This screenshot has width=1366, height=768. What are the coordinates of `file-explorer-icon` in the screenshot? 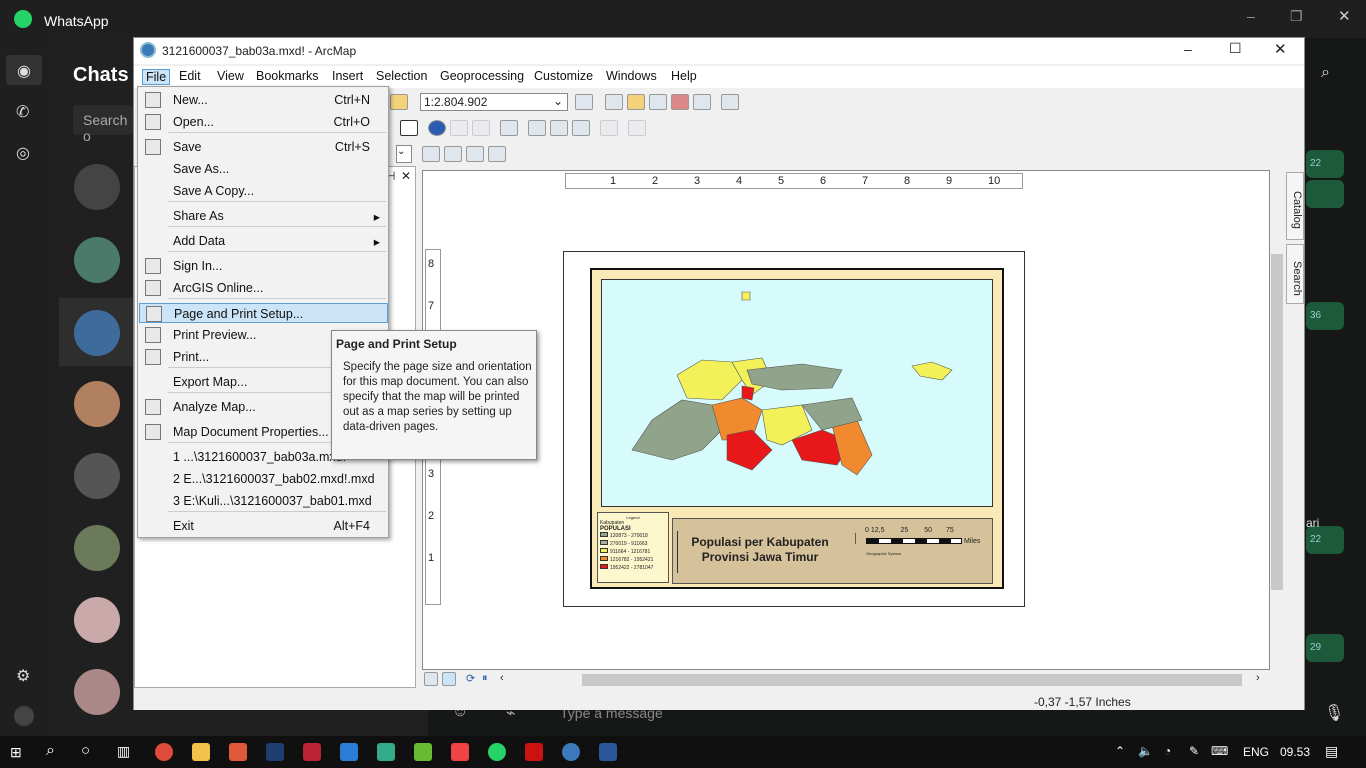 It's located at (201, 752).